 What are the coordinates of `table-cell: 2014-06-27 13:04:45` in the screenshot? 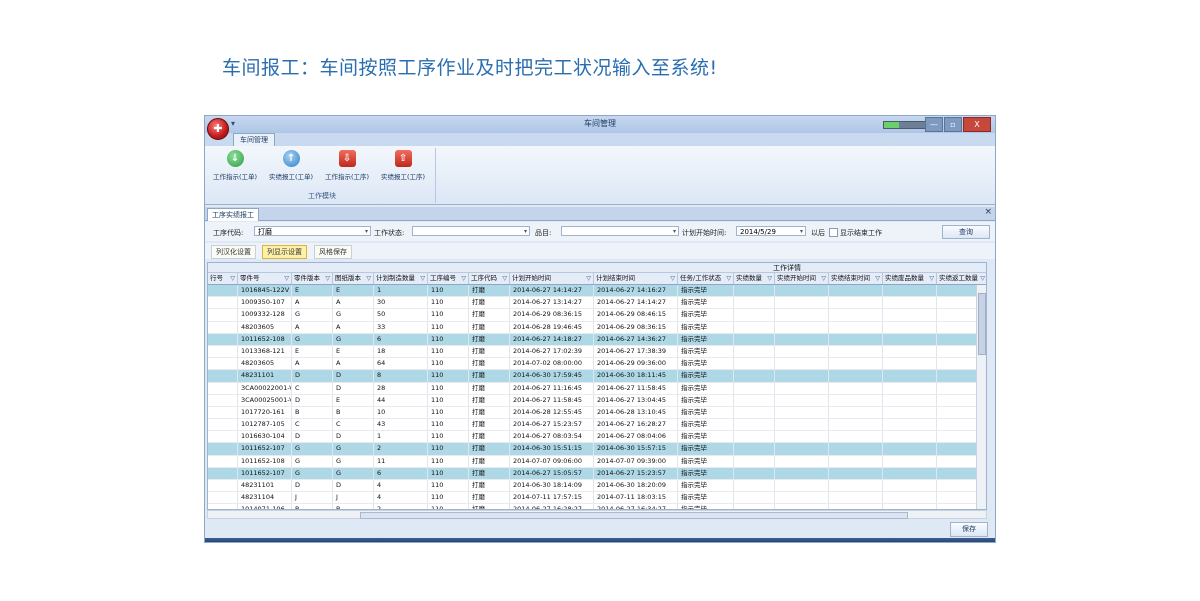 It's located at (636, 400).